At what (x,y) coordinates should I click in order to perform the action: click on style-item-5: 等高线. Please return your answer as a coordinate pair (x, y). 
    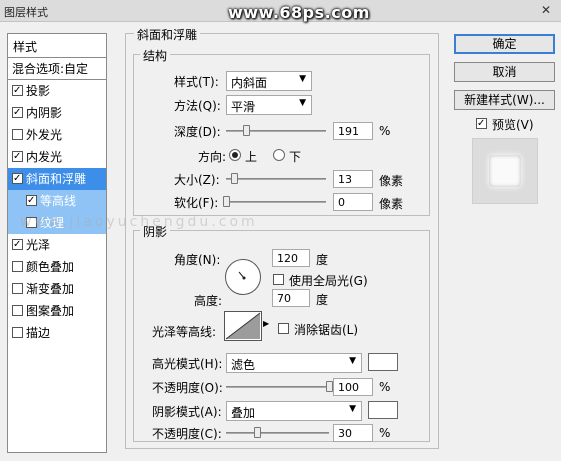
    Looking at the image, I should click on (57, 201).